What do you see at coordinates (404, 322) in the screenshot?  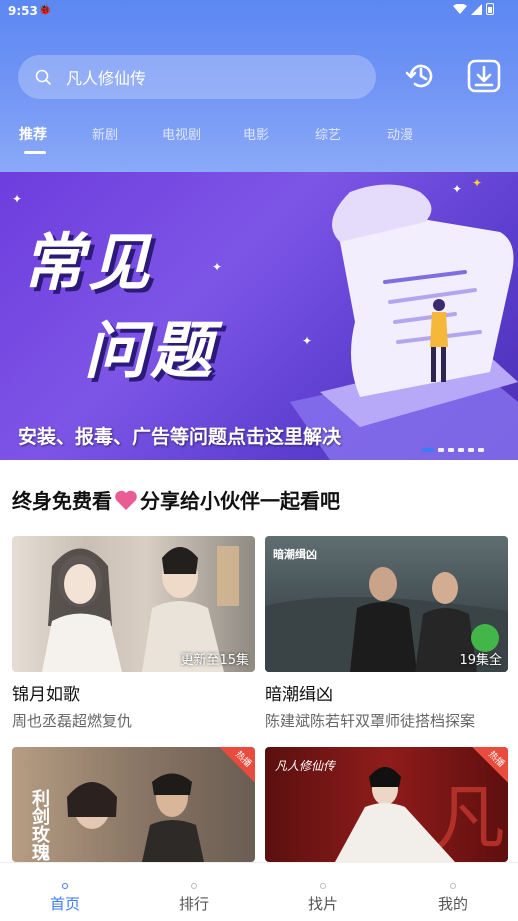 I see `banner-illustration` at bounding box center [404, 322].